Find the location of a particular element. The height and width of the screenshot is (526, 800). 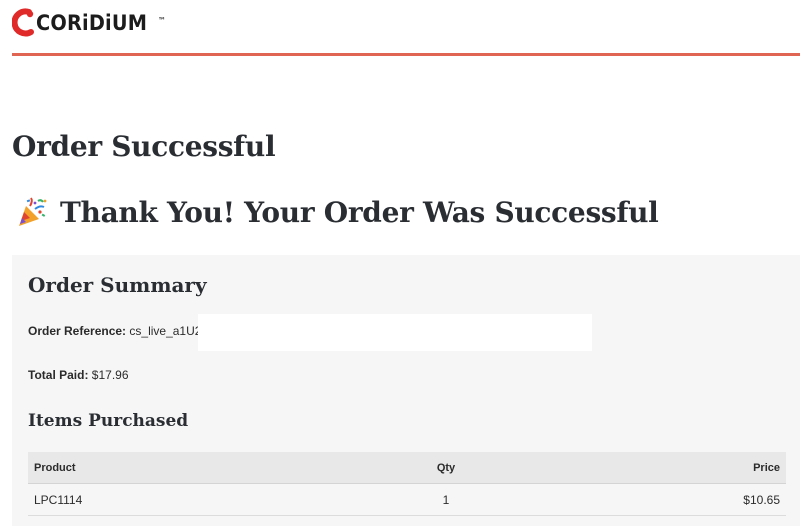

header-divider is located at coordinates (406, 54).